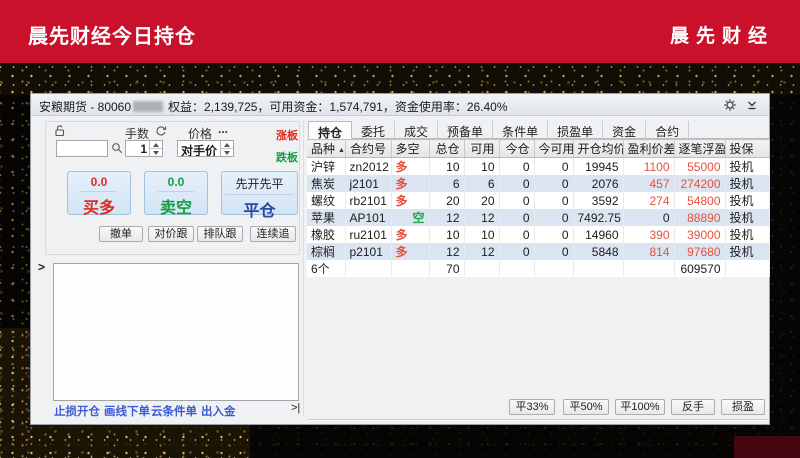 This screenshot has height=458, width=800. Describe the element at coordinates (155, 148) in the screenshot. I see `lots-spinner` at that location.